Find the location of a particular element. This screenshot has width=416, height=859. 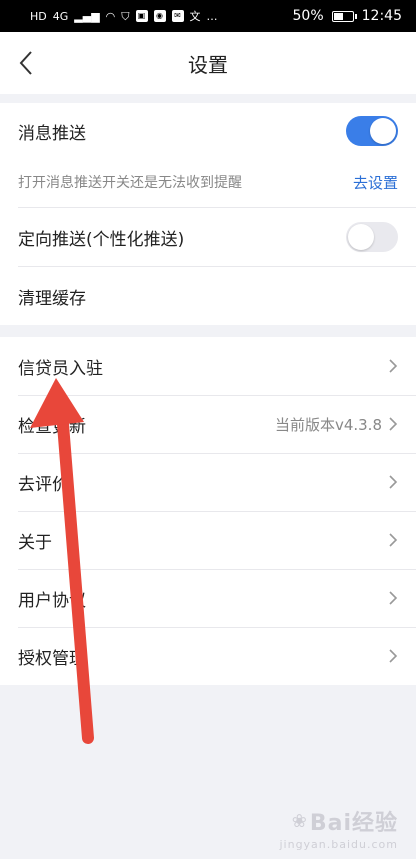

nav-bar: 设置 is located at coordinates (208, 63).